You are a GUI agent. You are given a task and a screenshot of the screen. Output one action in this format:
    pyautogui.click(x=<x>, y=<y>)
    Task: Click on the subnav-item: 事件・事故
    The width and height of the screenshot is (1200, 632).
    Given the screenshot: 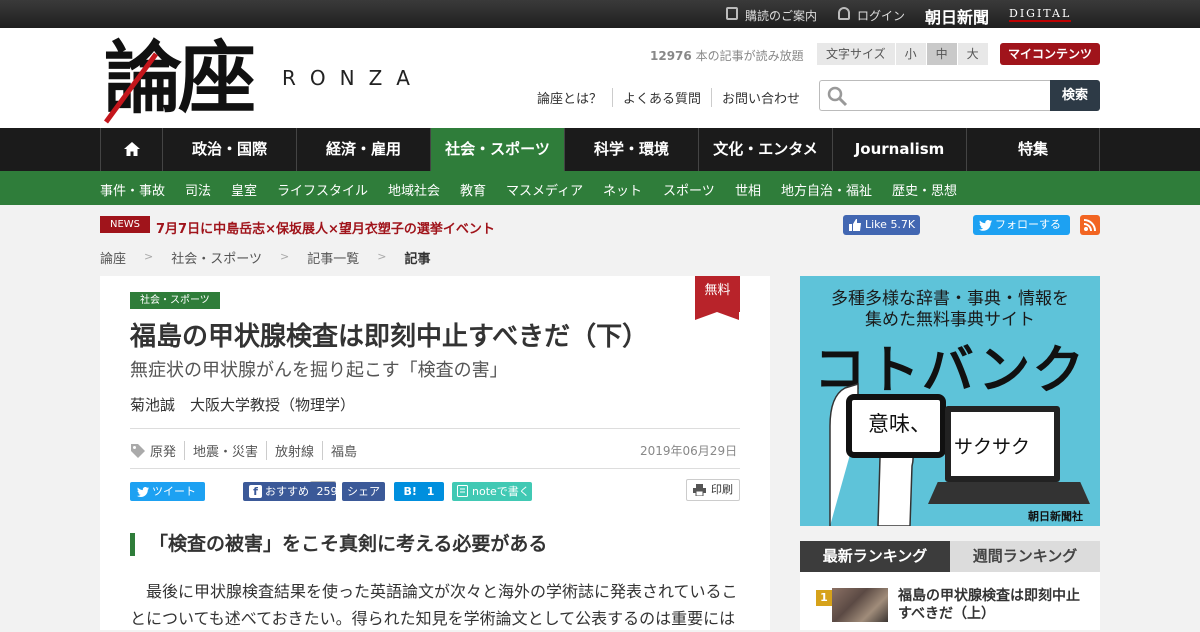 What is the action you would take?
    pyautogui.click(x=132, y=189)
    